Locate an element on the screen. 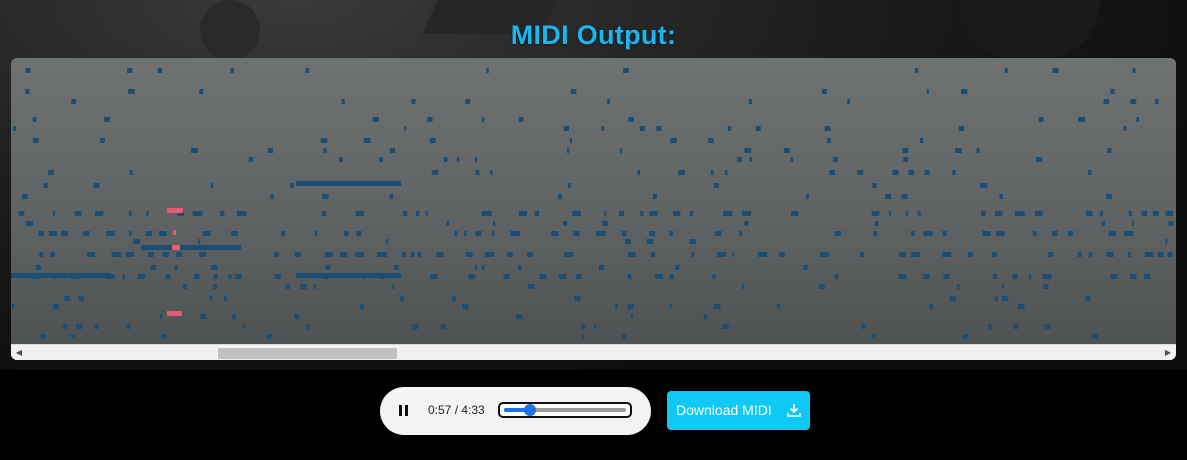 Image resolution: width=1187 pixels, height=460 pixels. seek-track is located at coordinates (565, 410).